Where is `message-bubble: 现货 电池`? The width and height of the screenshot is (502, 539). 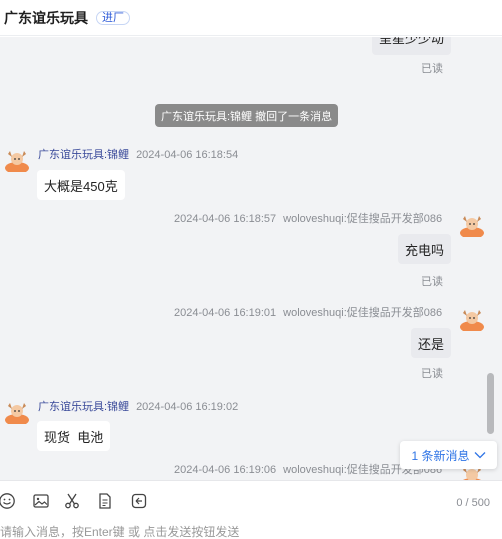 message-bubble: 现货 电池 is located at coordinates (74, 436).